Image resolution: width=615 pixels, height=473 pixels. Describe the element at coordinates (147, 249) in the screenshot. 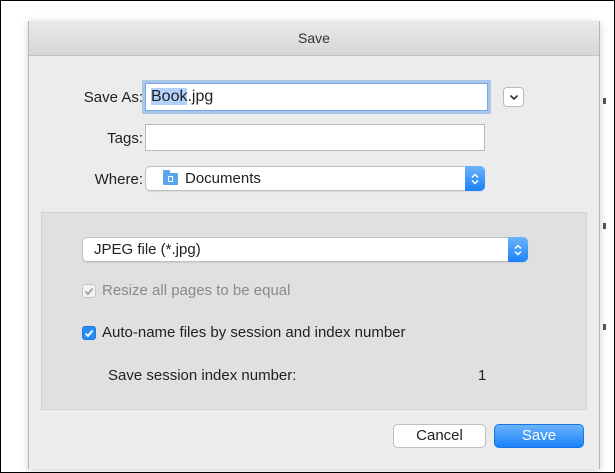

I see `file-format-value: JPEG file (*.jpg)` at that location.